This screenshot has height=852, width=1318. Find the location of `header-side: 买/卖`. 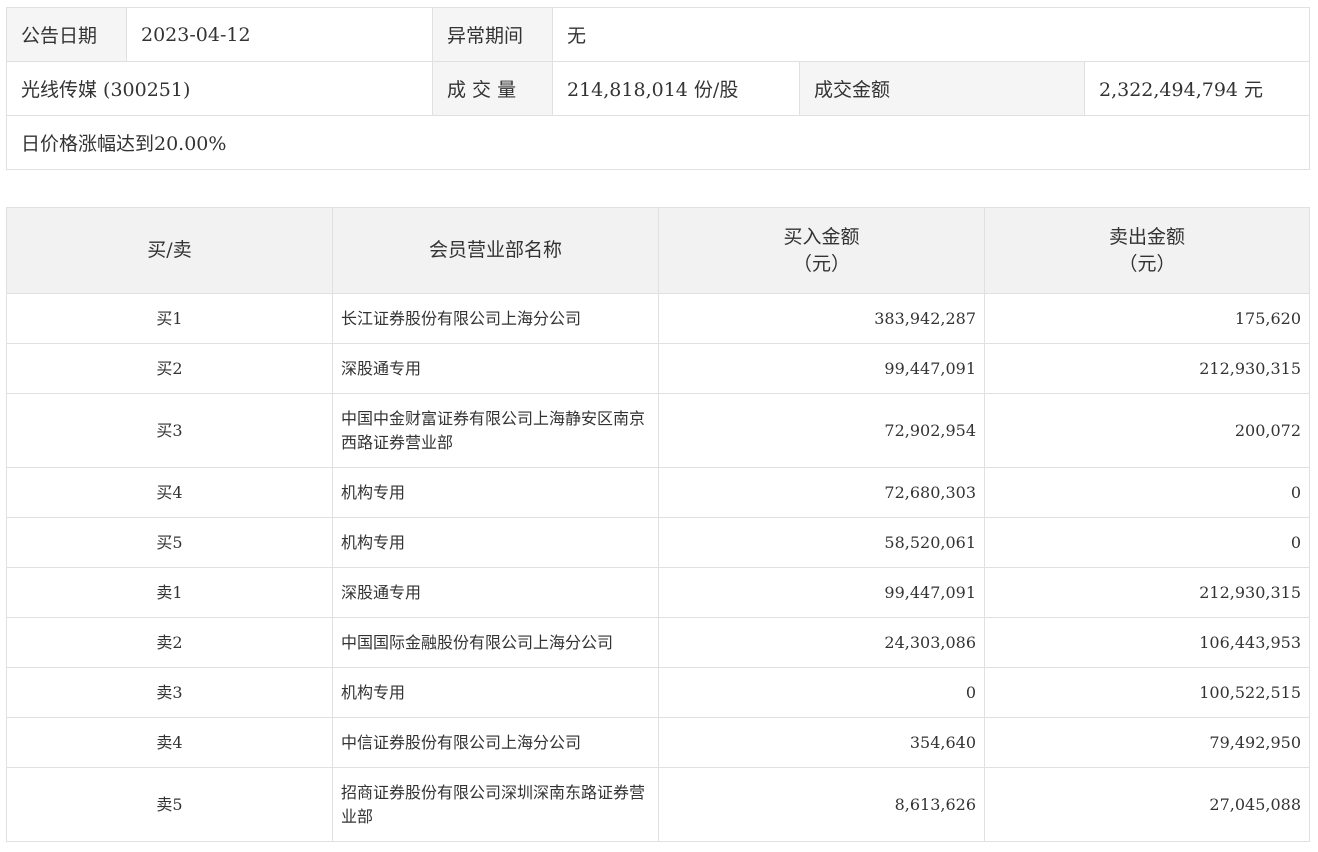

header-side: 买/卖 is located at coordinates (169, 250).